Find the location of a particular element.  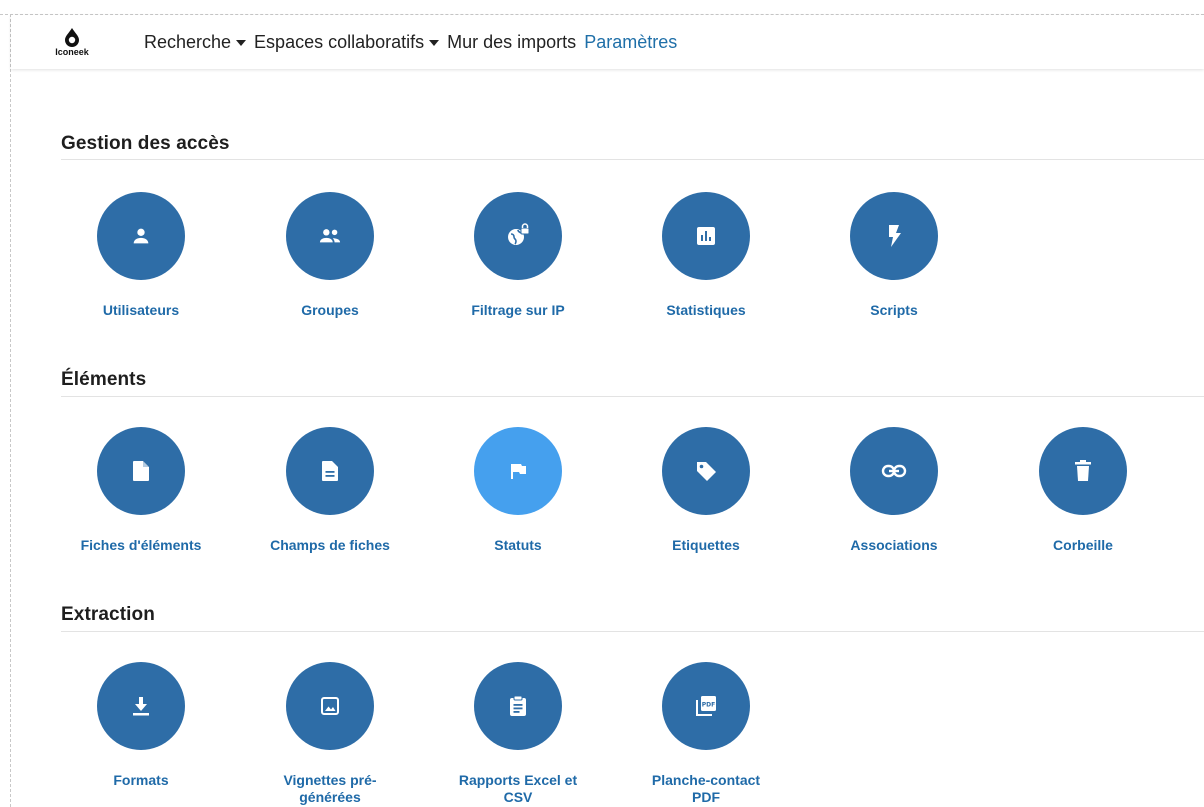

svg-text: PDF is located at coordinates (708, 705).